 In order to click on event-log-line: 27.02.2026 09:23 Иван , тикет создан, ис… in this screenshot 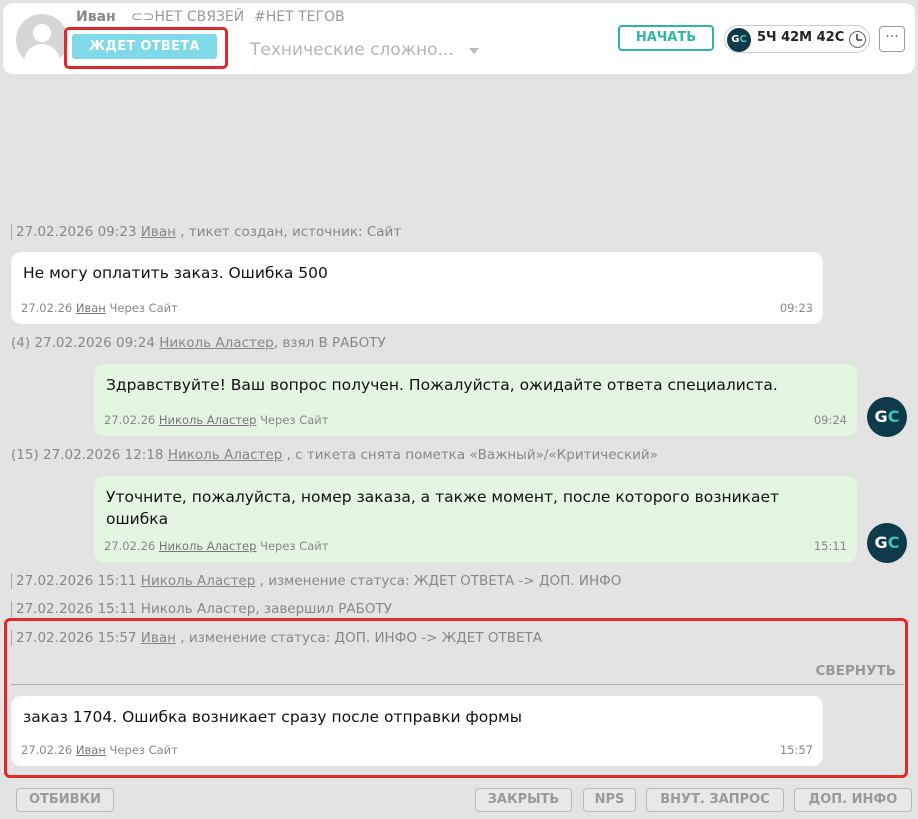, I will do `click(206, 232)`.